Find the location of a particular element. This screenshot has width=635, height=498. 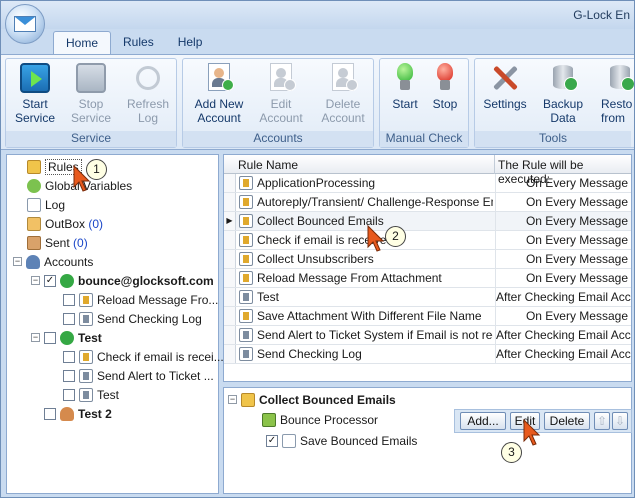

restore-from-button: Resto from is located at coordinates (617, 94).